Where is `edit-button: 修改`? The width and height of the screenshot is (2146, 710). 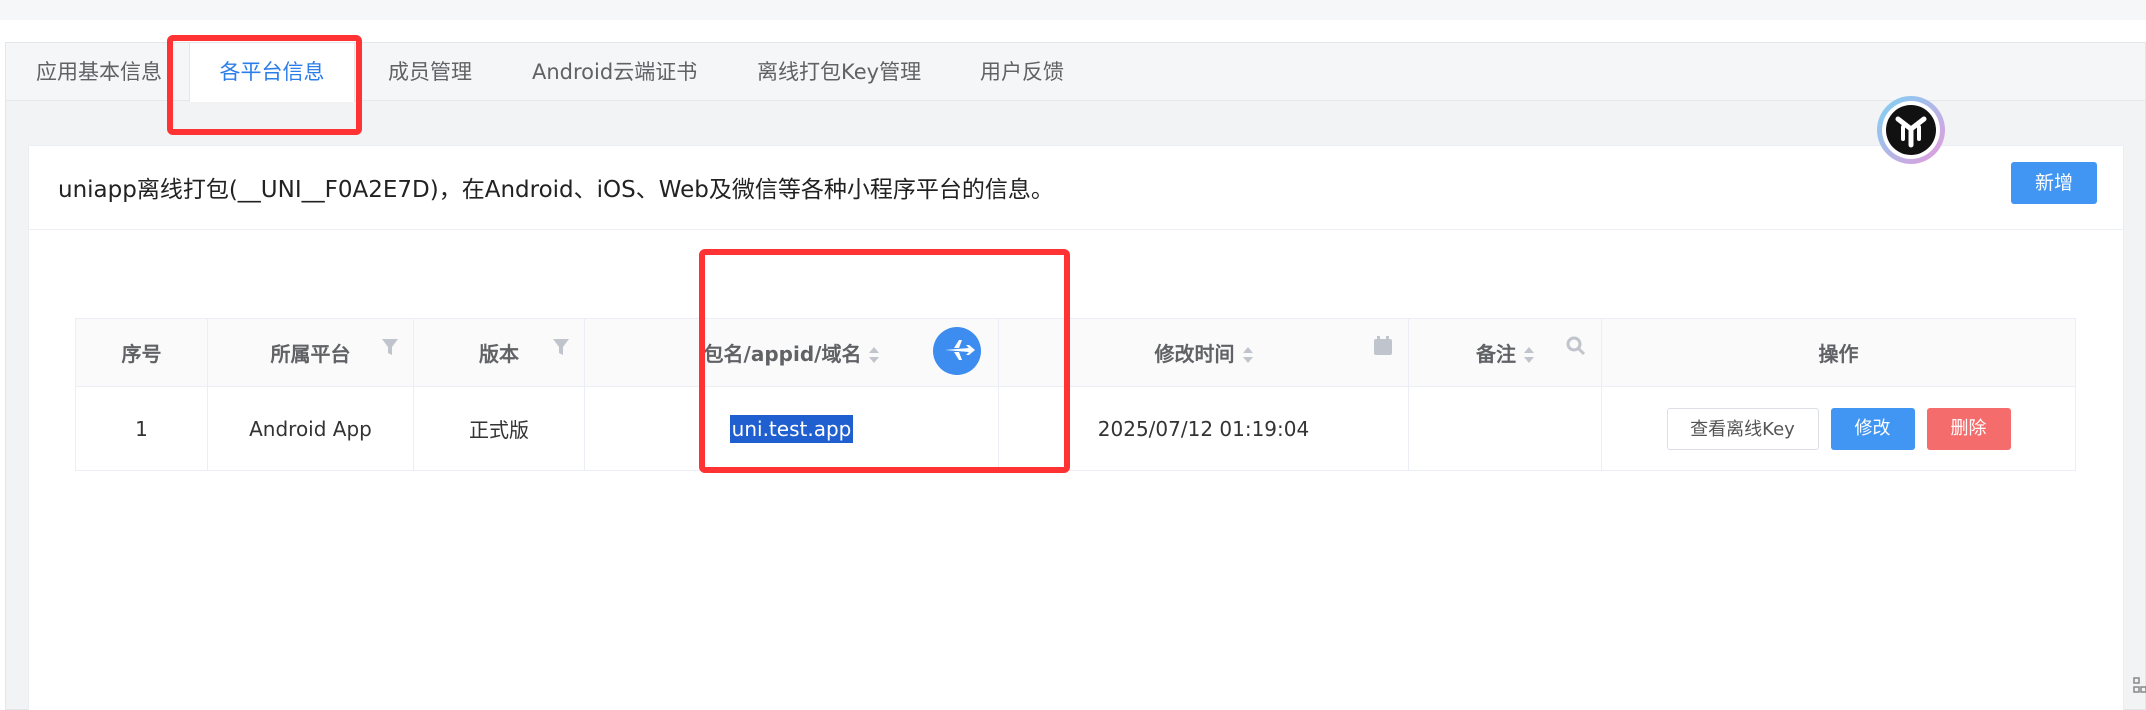 edit-button: 修改 is located at coordinates (1872, 428).